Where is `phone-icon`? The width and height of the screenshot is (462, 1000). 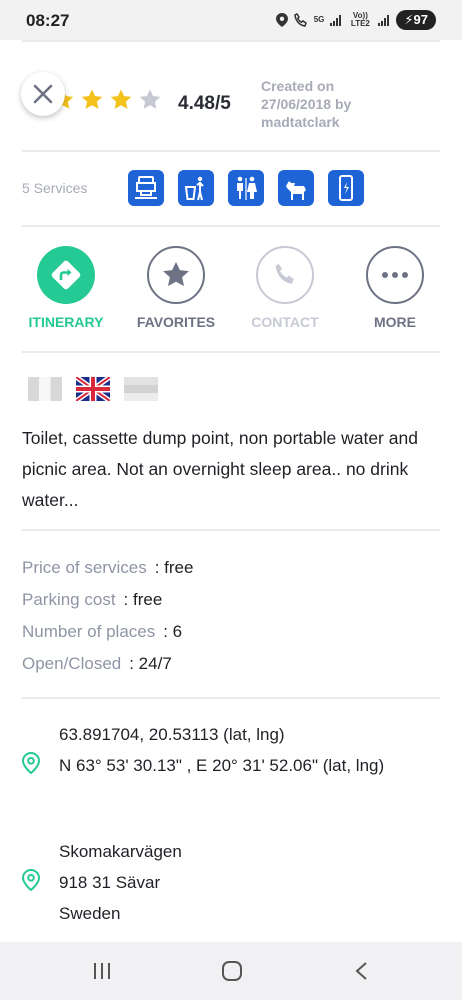
phone-icon is located at coordinates (285, 275).